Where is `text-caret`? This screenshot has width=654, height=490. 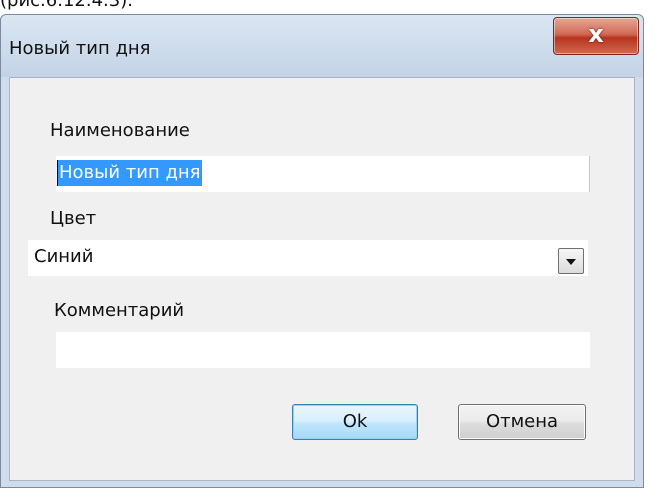 text-caret is located at coordinates (57, 173).